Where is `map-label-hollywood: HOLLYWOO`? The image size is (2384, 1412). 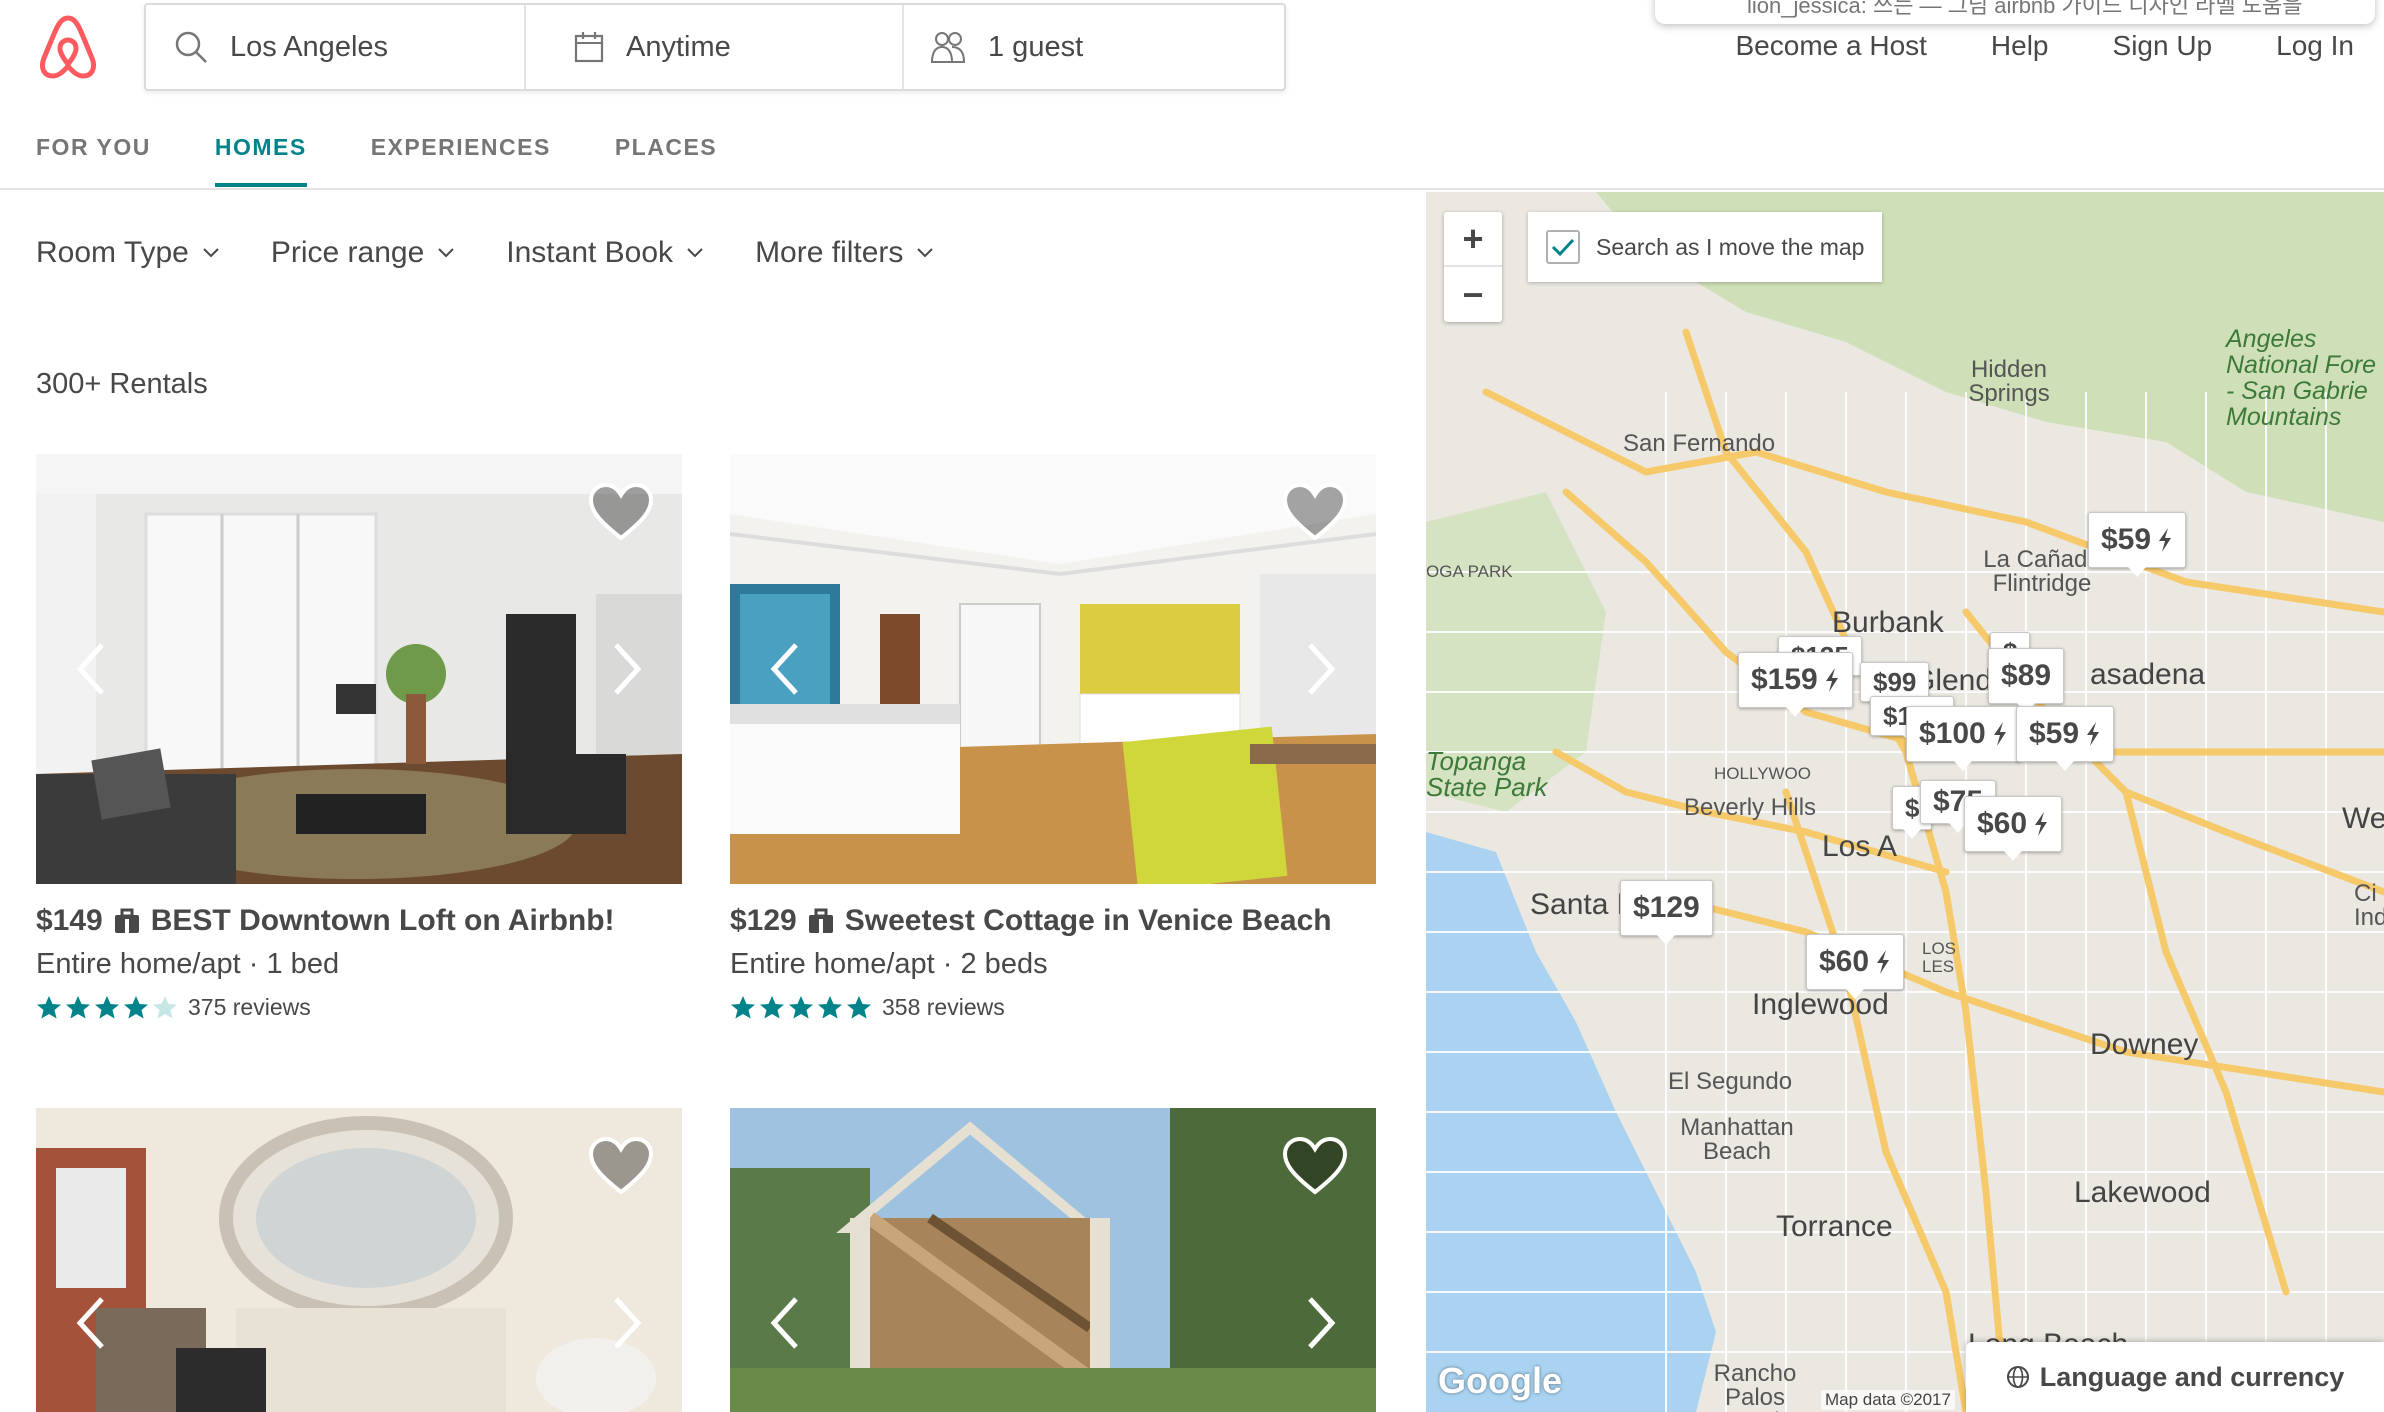
map-label-hollywood: HOLLYWOO is located at coordinates (1762, 773).